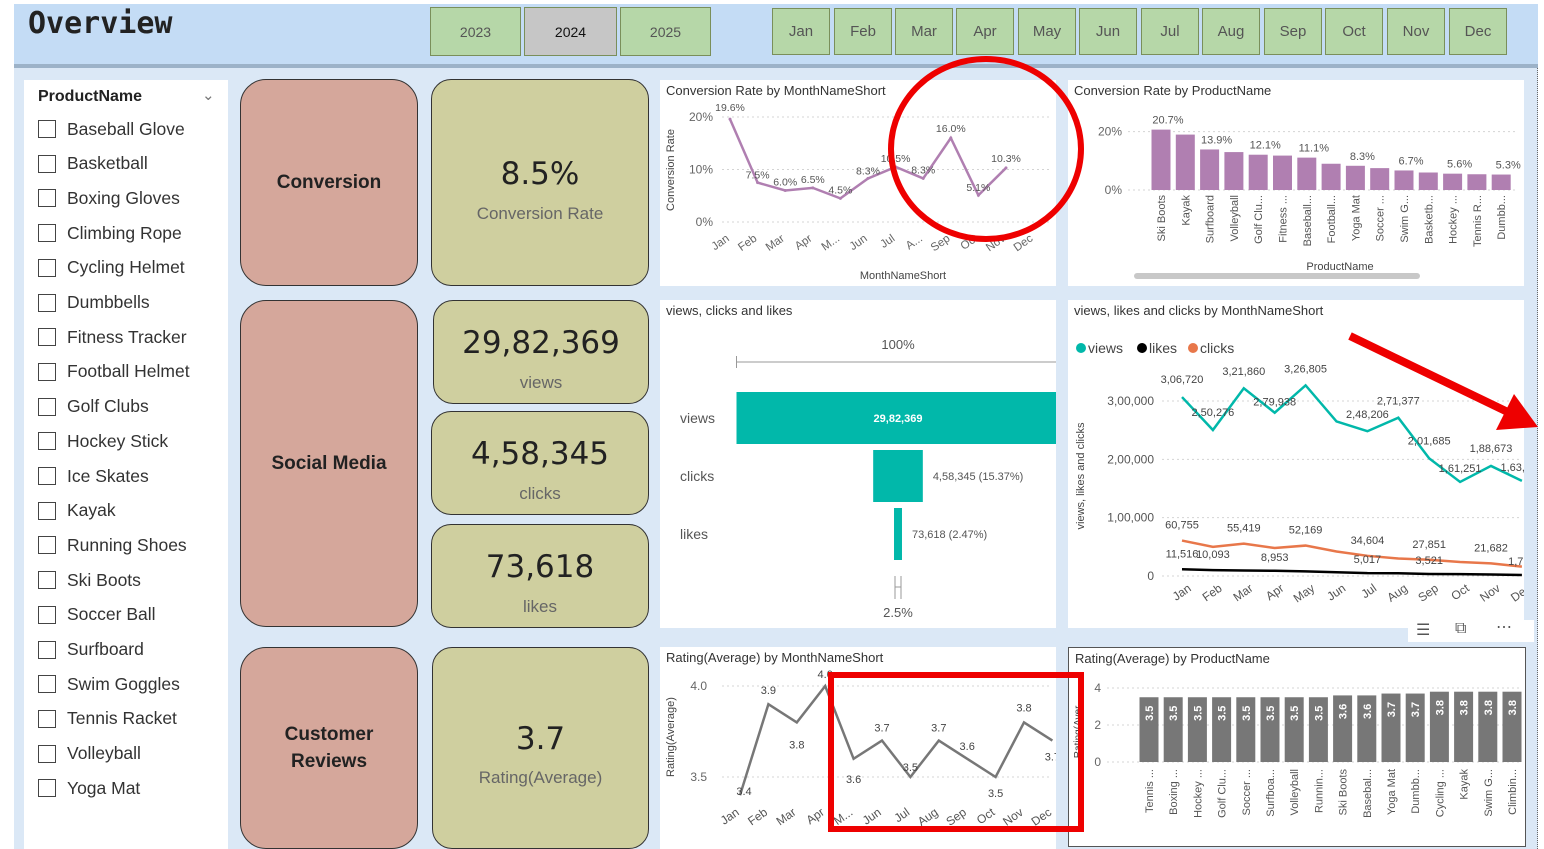 This screenshot has width=1544, height=849. What do you see at coordinates (1193, 348) in the screenshot?
I see `legend-marker` at bounding box center [1193, 348].